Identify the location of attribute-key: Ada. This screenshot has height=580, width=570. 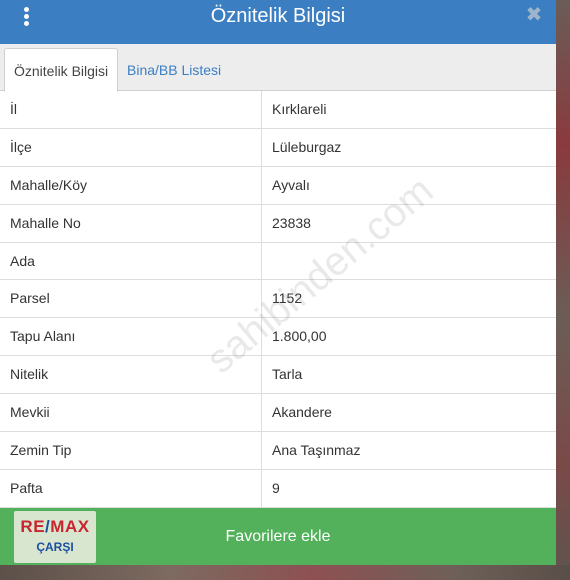
(131, 261).